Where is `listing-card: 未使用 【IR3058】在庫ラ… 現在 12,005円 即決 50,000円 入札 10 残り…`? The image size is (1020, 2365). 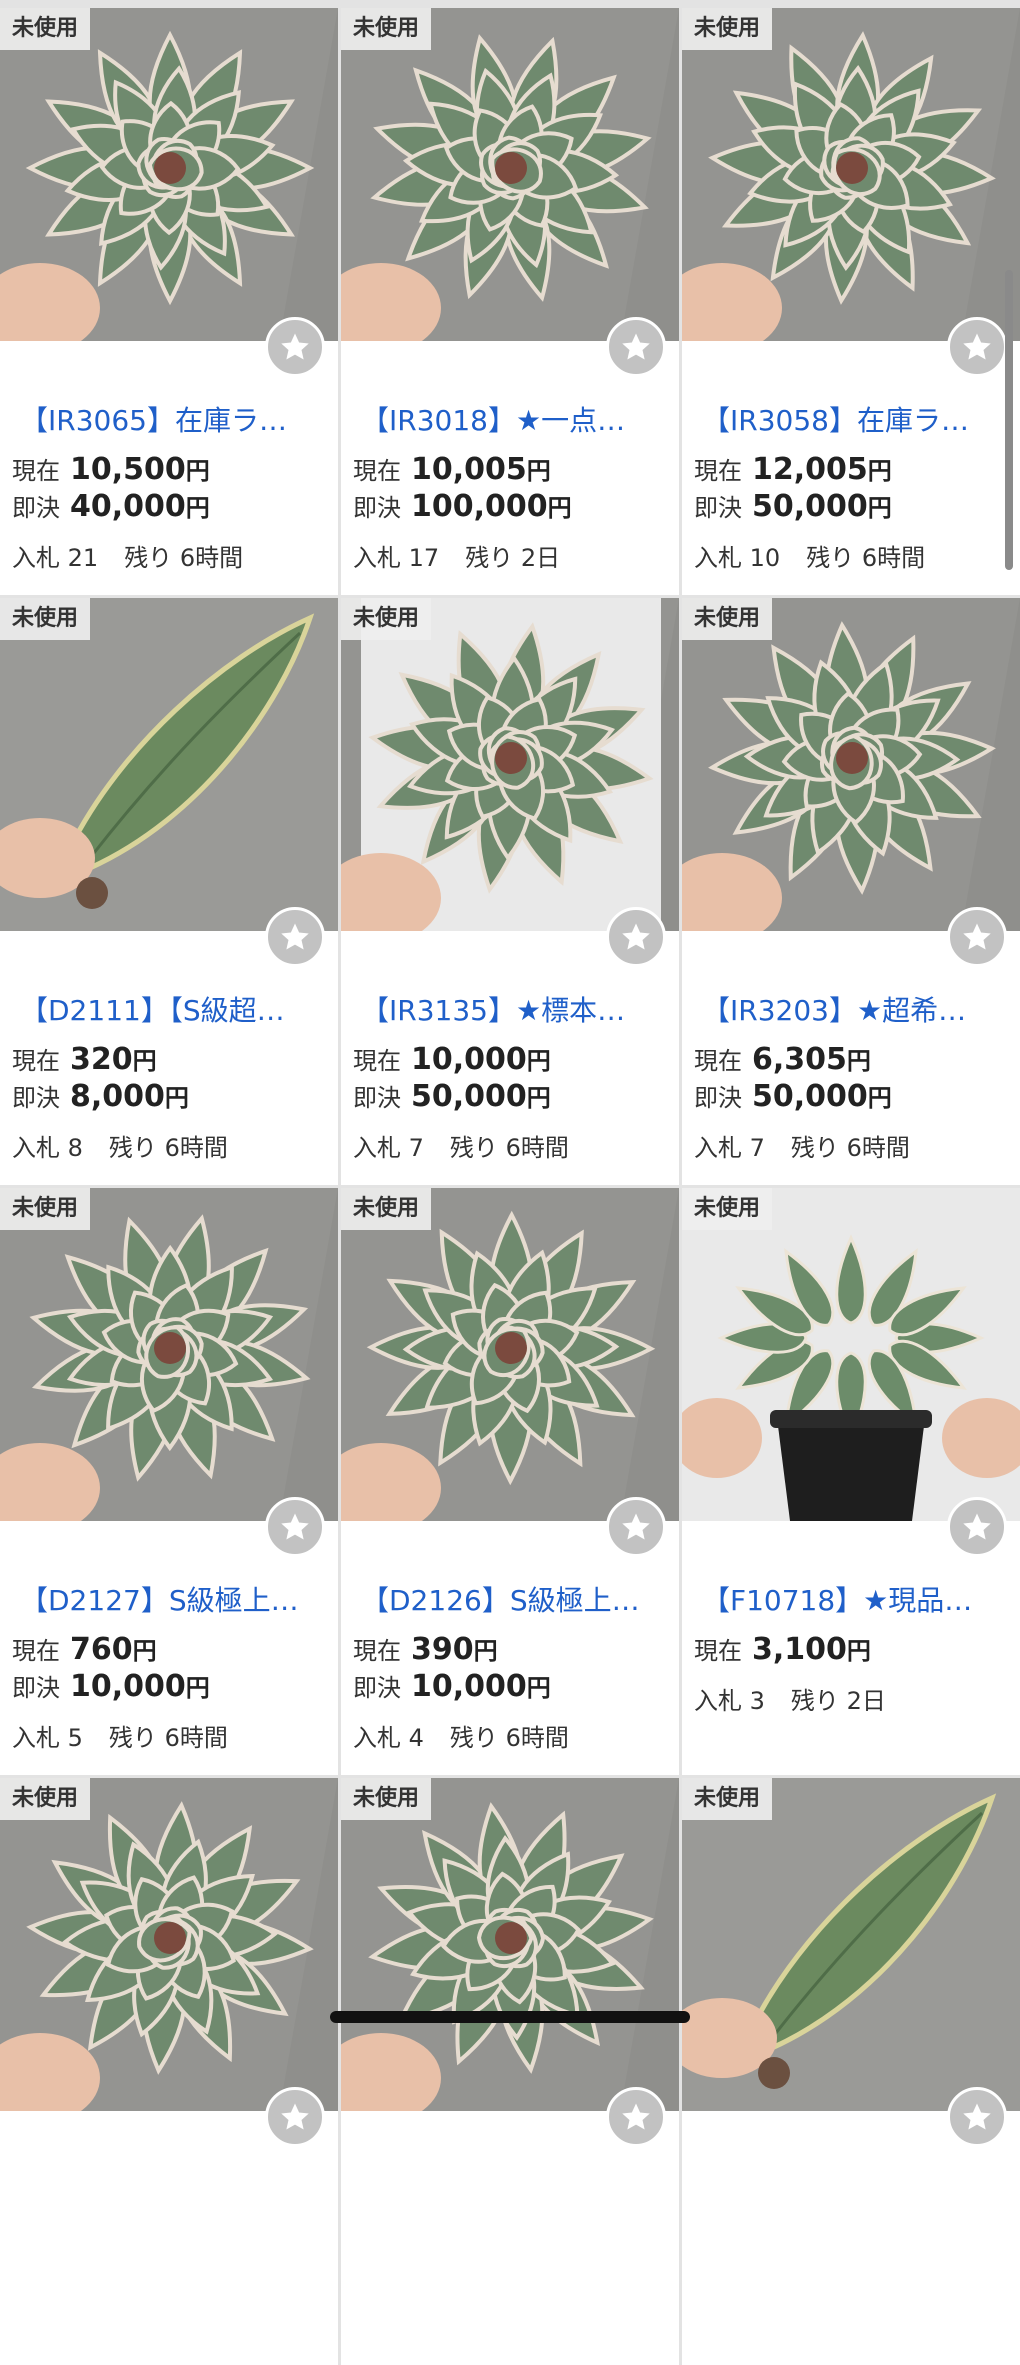
listing-card: 未使用 【IR3058】在庫ラ… 現在 12,005円 即決 50,000円 入札 10 残り… is located at coordinates (851, 301).